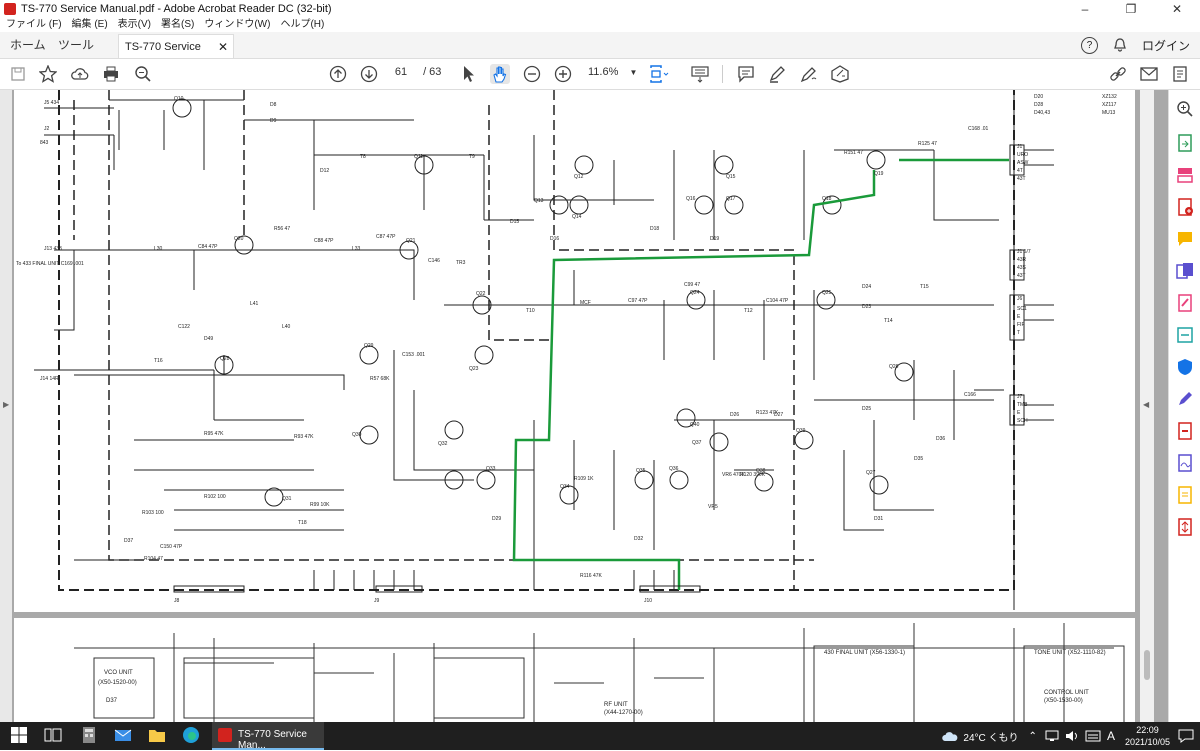  I want to click on hand-tool-icon, so click(500, 74).